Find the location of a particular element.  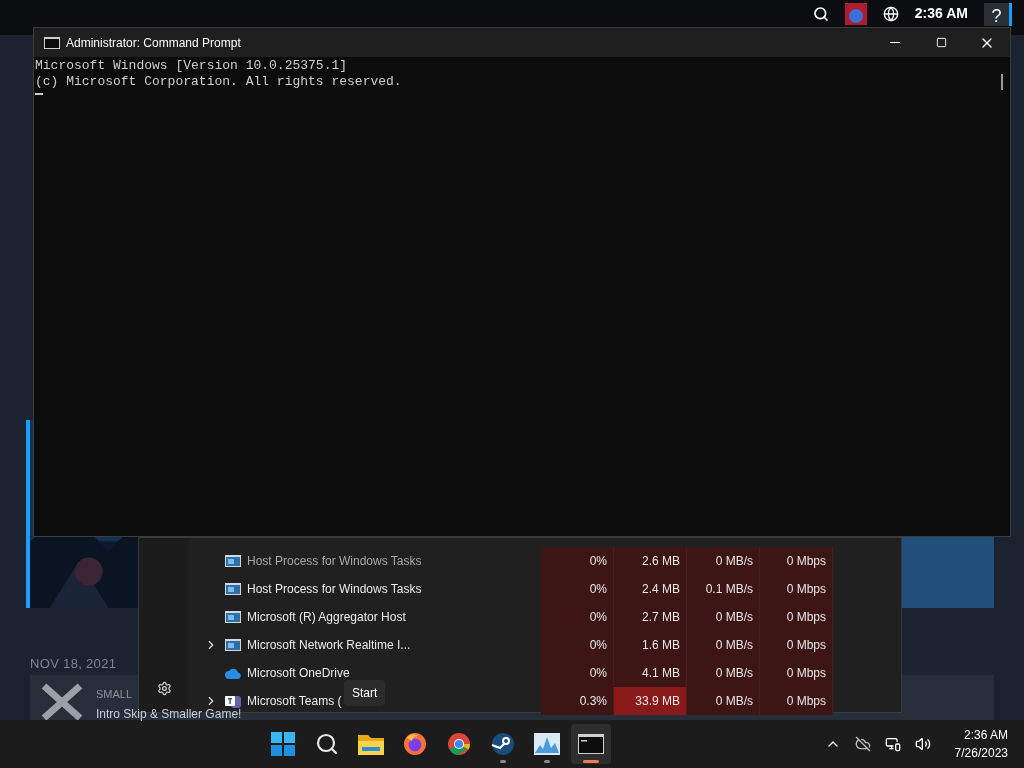

avatar-icon is located at coordinates (855, 14).